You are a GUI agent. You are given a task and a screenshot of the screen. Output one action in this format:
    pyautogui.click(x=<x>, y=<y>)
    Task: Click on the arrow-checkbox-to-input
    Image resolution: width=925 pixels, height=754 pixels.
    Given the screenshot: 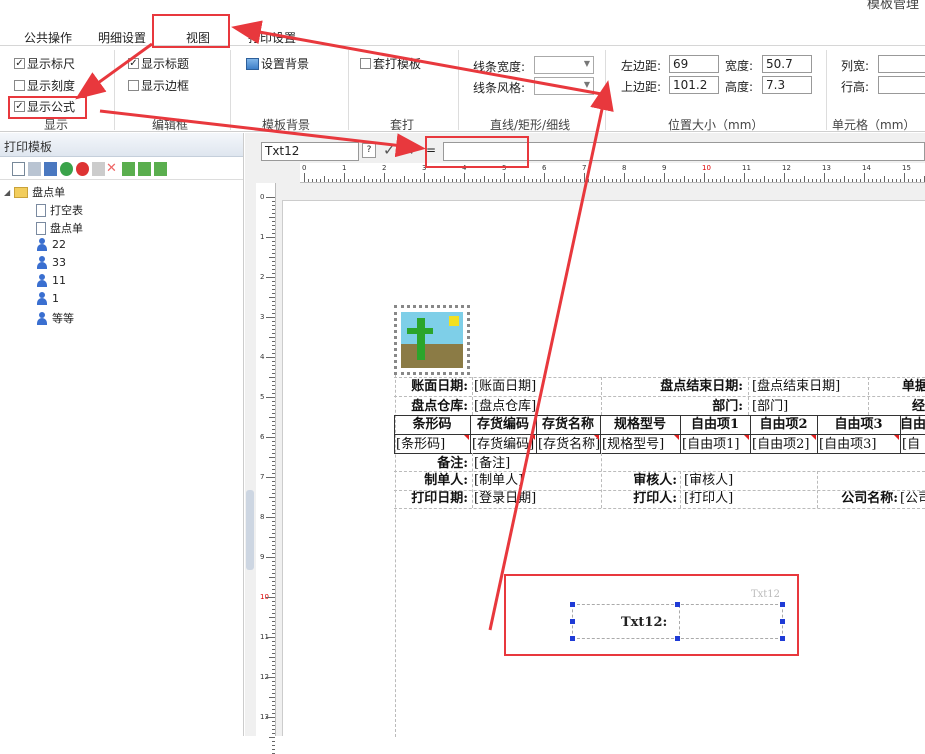 What is the action you would take?
    pyautogui.click(x=262, y=133)
    